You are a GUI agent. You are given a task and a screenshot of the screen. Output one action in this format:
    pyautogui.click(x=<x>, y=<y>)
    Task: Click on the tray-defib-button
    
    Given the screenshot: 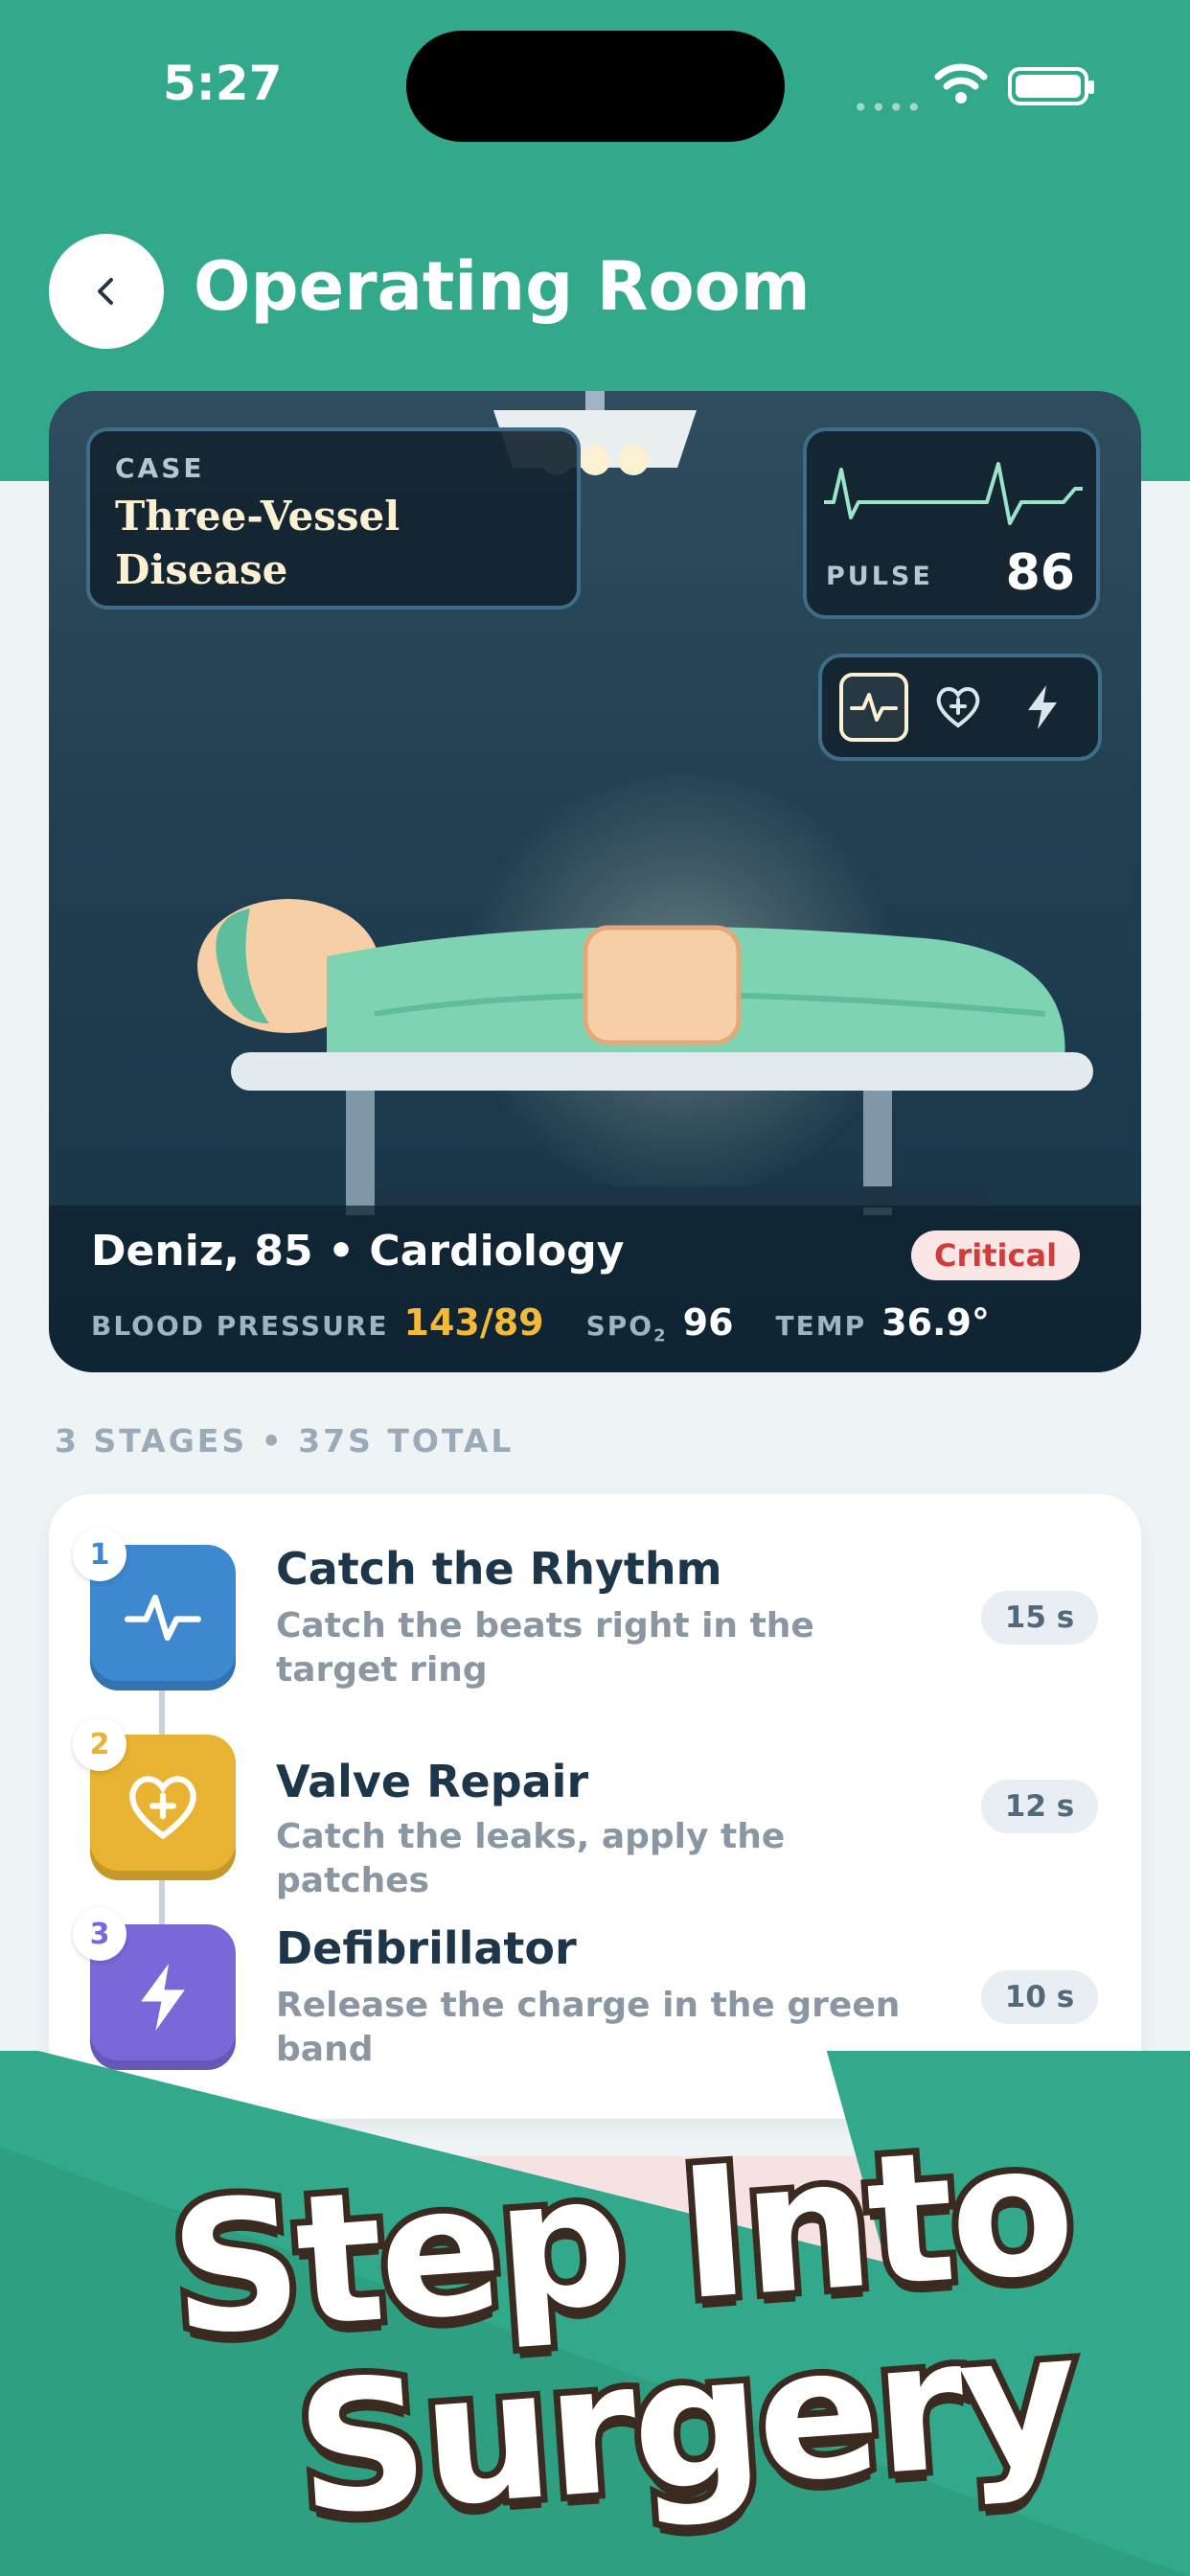 What is the action you would take?
    pyautogui.click(x=1042, y=707)
    